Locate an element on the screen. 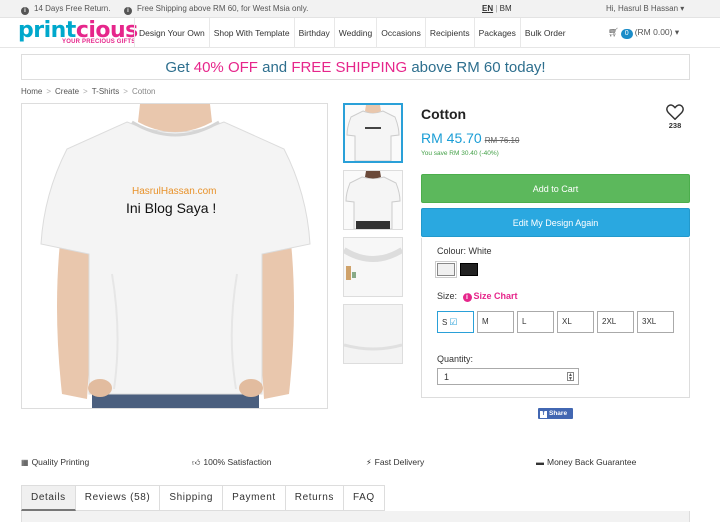 Image resolution: width=720 pixels, height=522 pixels. size-option-l: L is located at coordinates (535, 322).